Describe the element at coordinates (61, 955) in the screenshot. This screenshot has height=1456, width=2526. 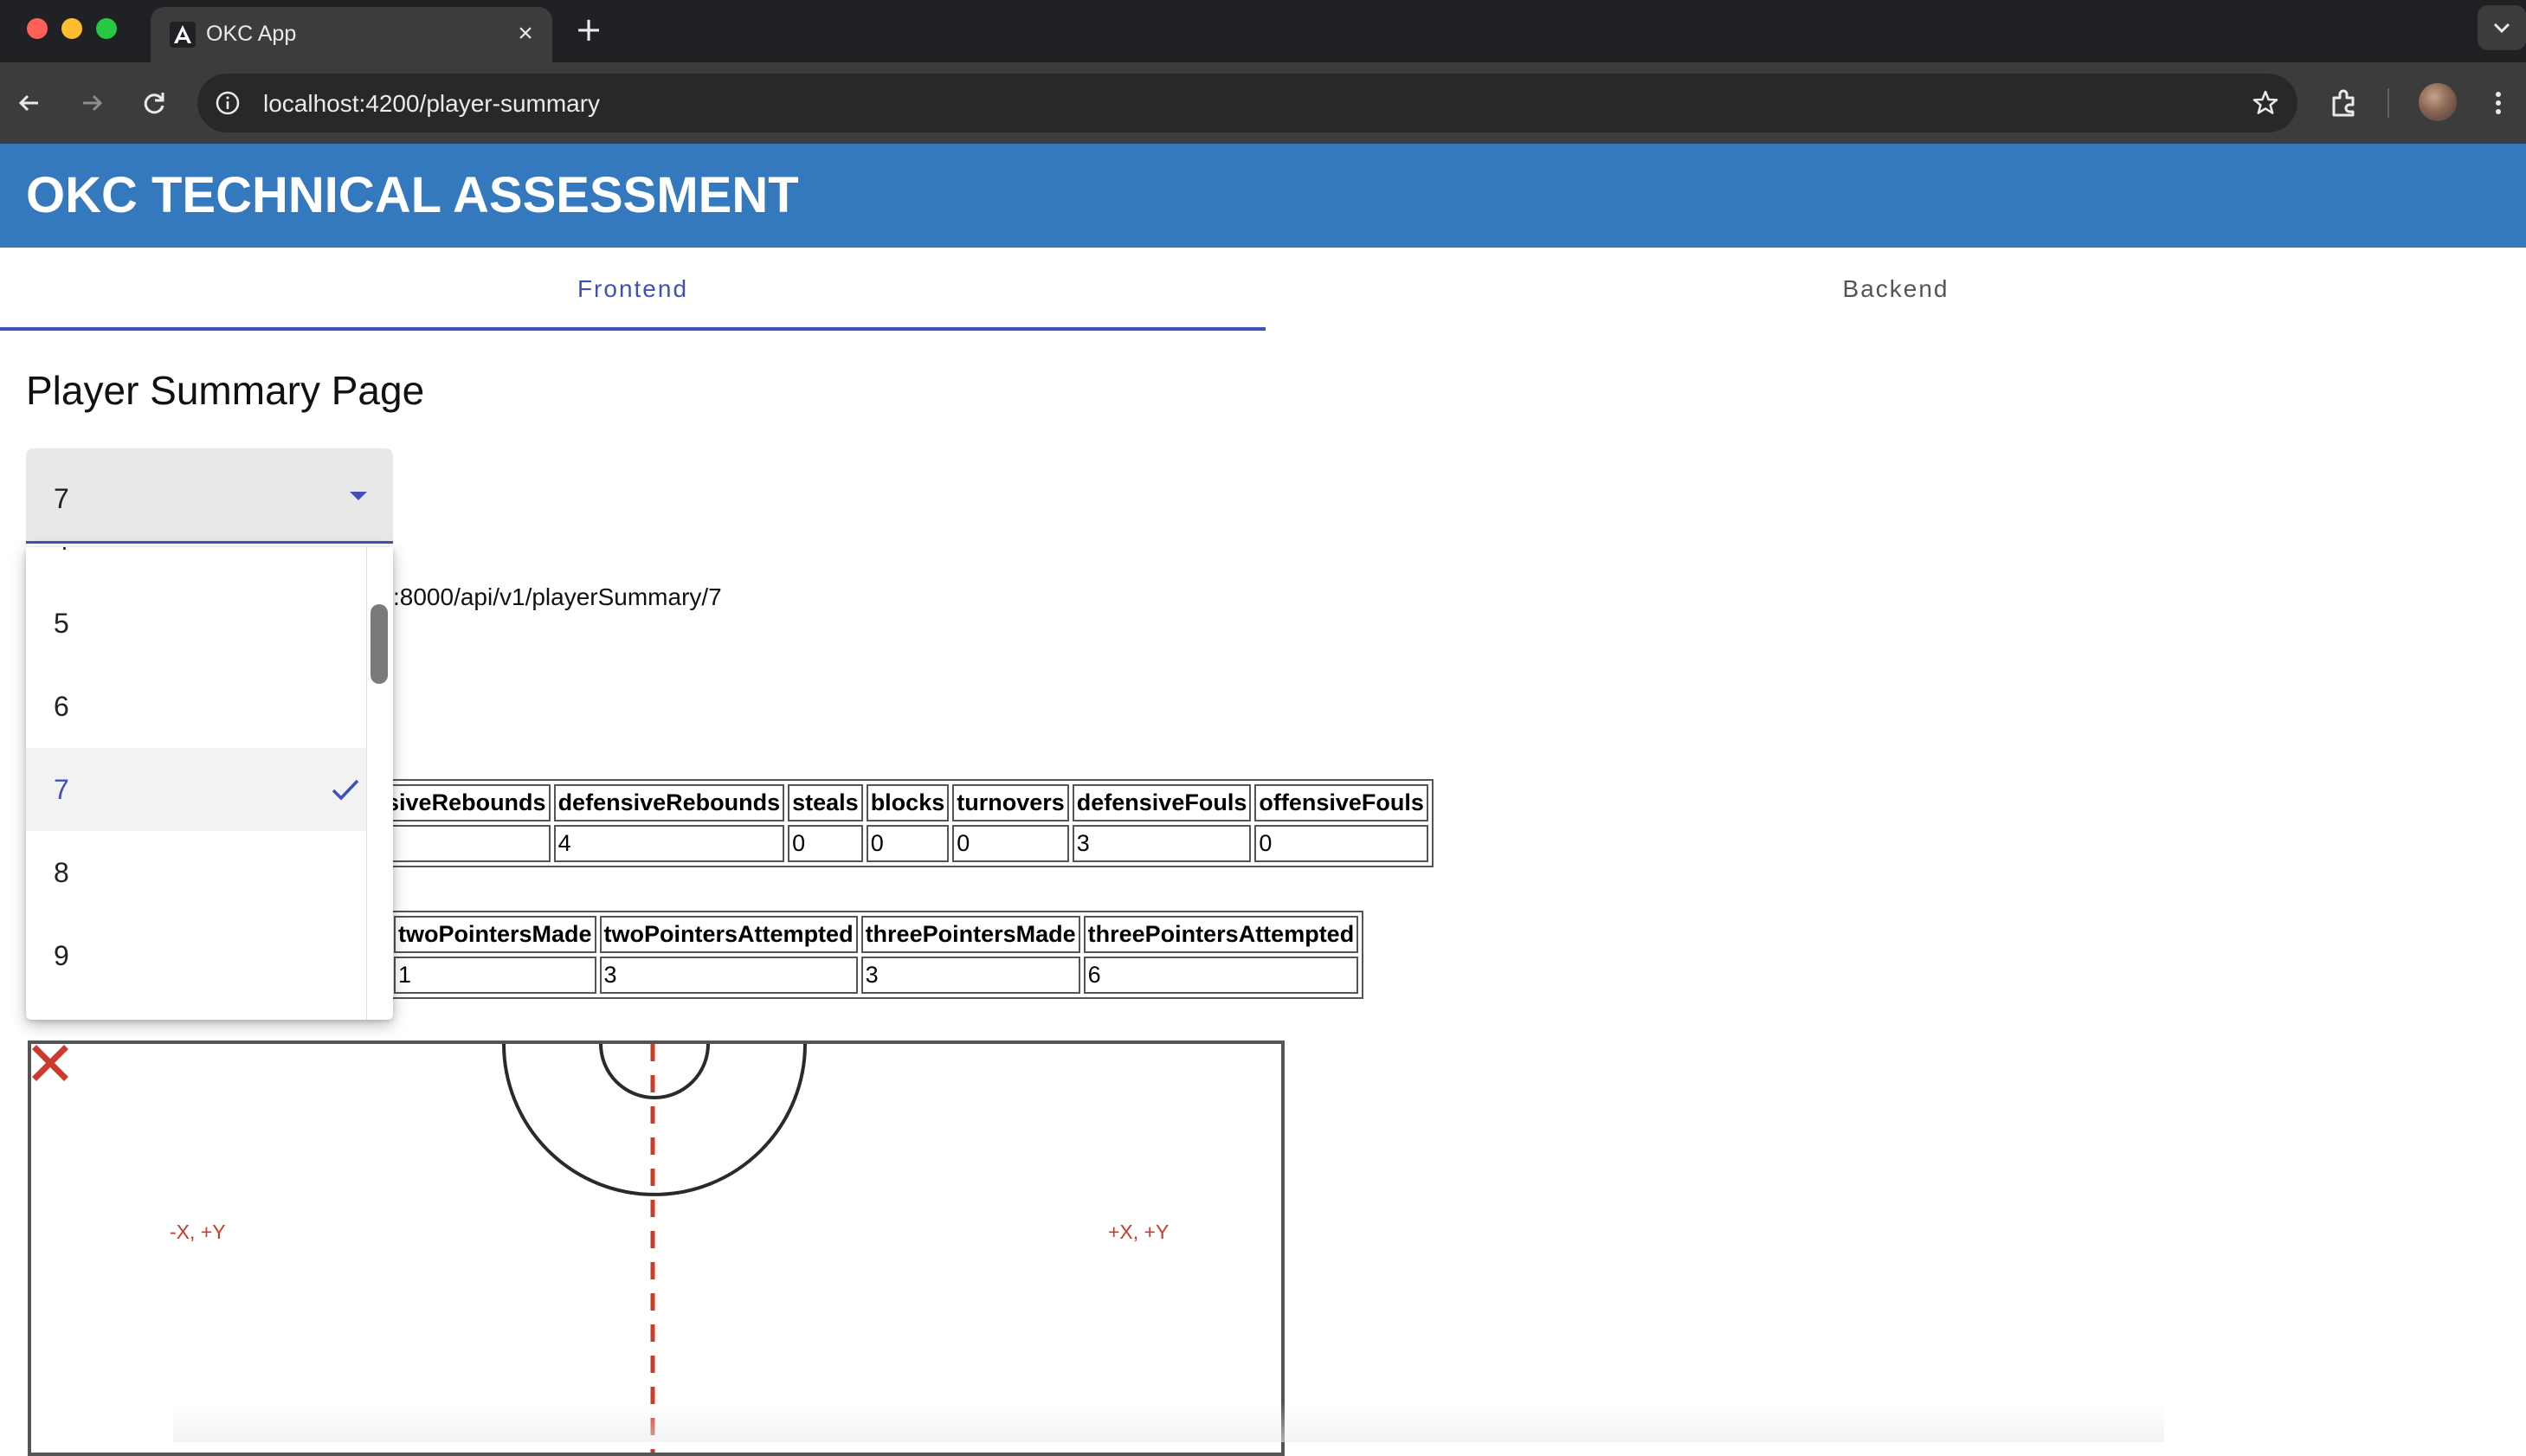
I see `select-option-label: 9` at that location.